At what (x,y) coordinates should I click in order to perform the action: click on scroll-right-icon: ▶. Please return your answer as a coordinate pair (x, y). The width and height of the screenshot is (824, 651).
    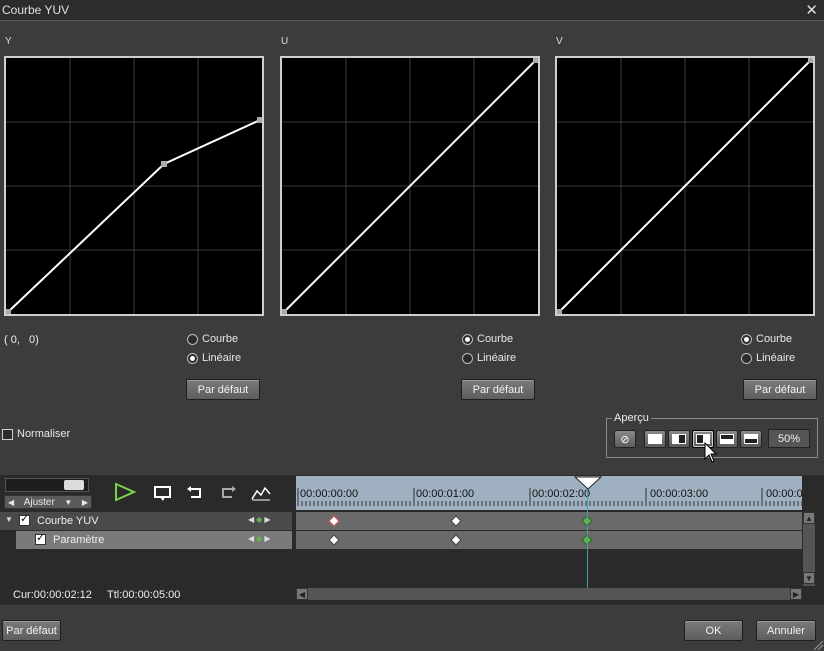
    Looking at the image, I should click on (796, 594).